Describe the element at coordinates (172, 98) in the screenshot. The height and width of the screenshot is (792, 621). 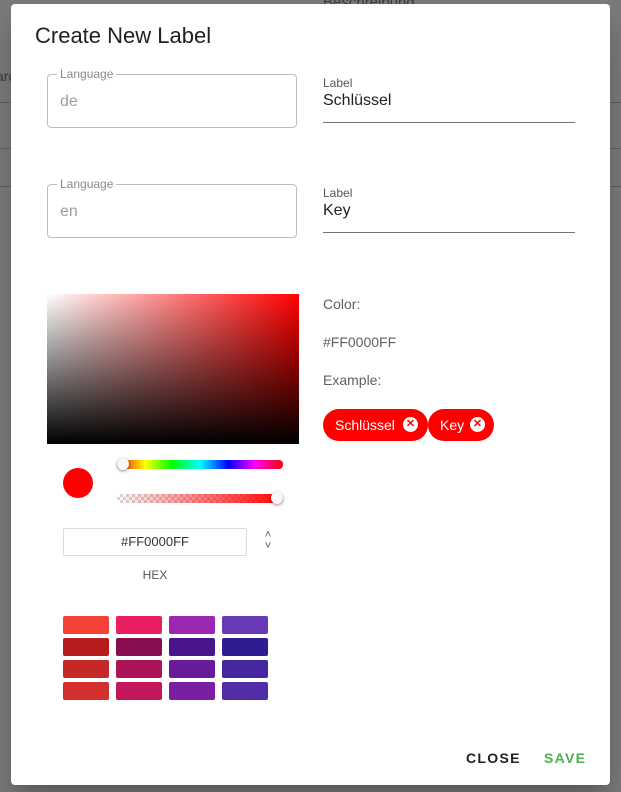
I see `language-field-de: Language de` at that location.